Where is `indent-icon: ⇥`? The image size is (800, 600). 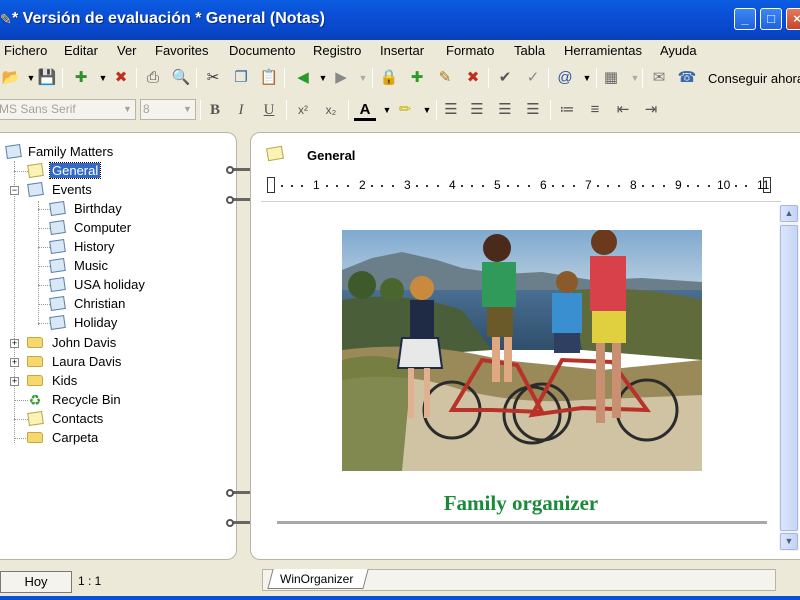 indent-icon: ⇥ is located at coordinates (651, 110).